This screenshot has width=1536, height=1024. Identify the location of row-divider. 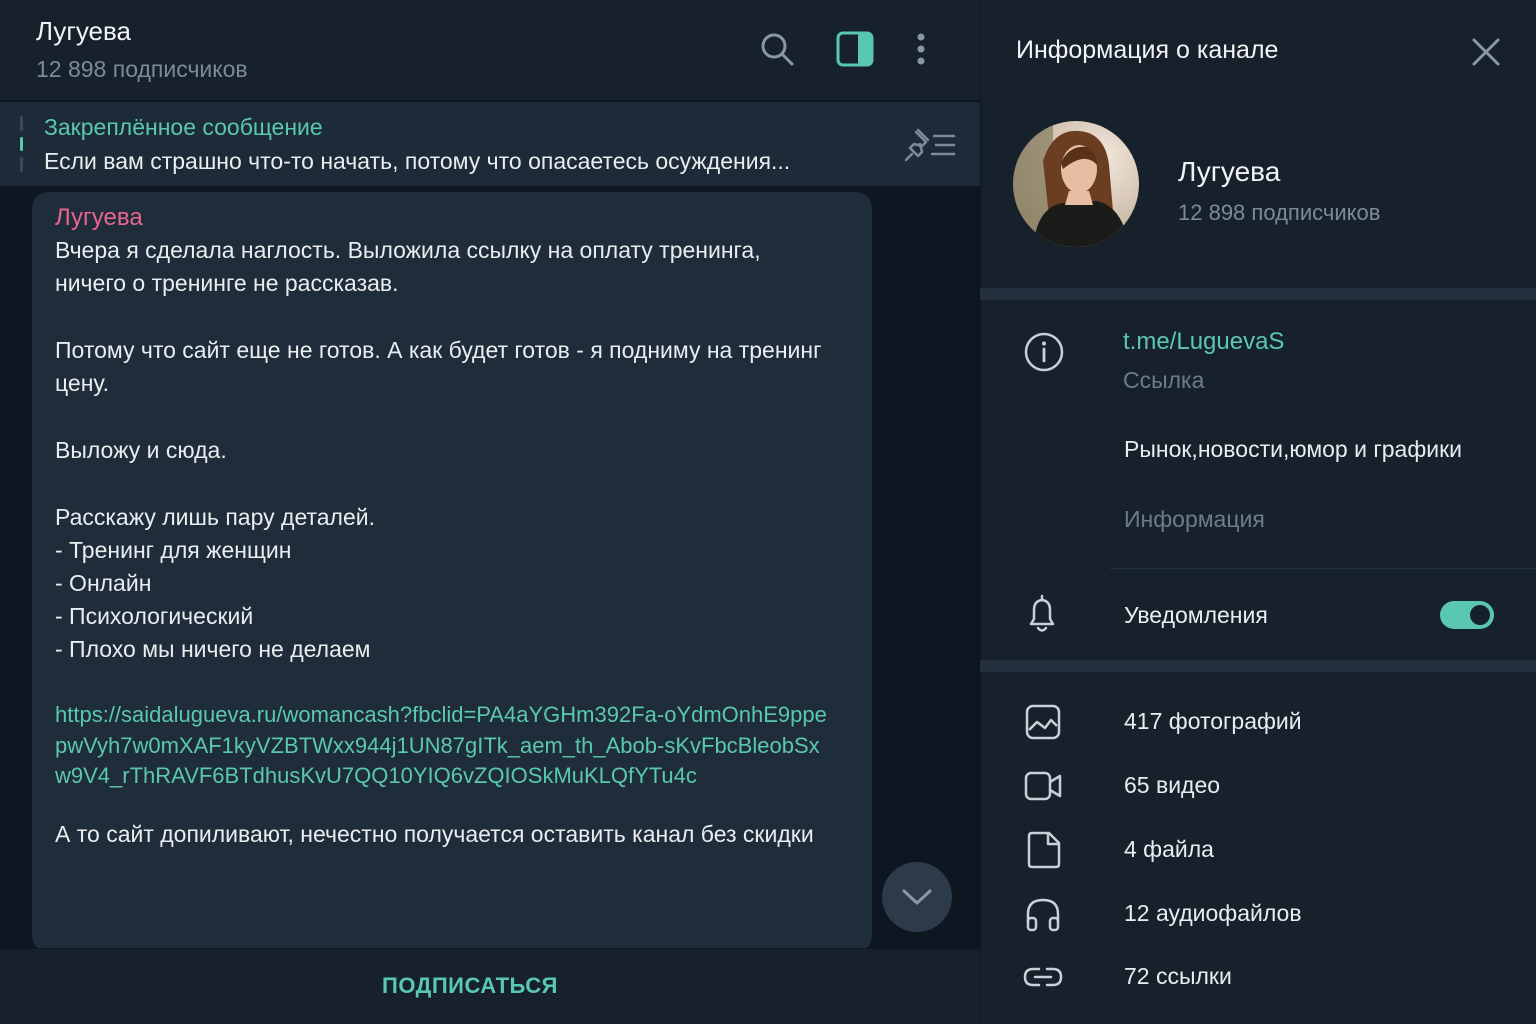
(1323, 568).